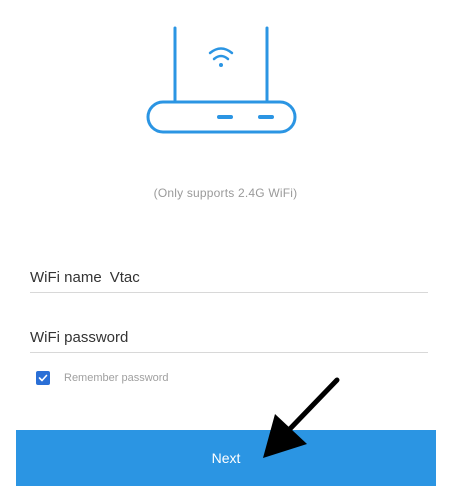  Describe the element at coordinates (226, 458) in the screenshot. I see `next-button: Next` at that location.